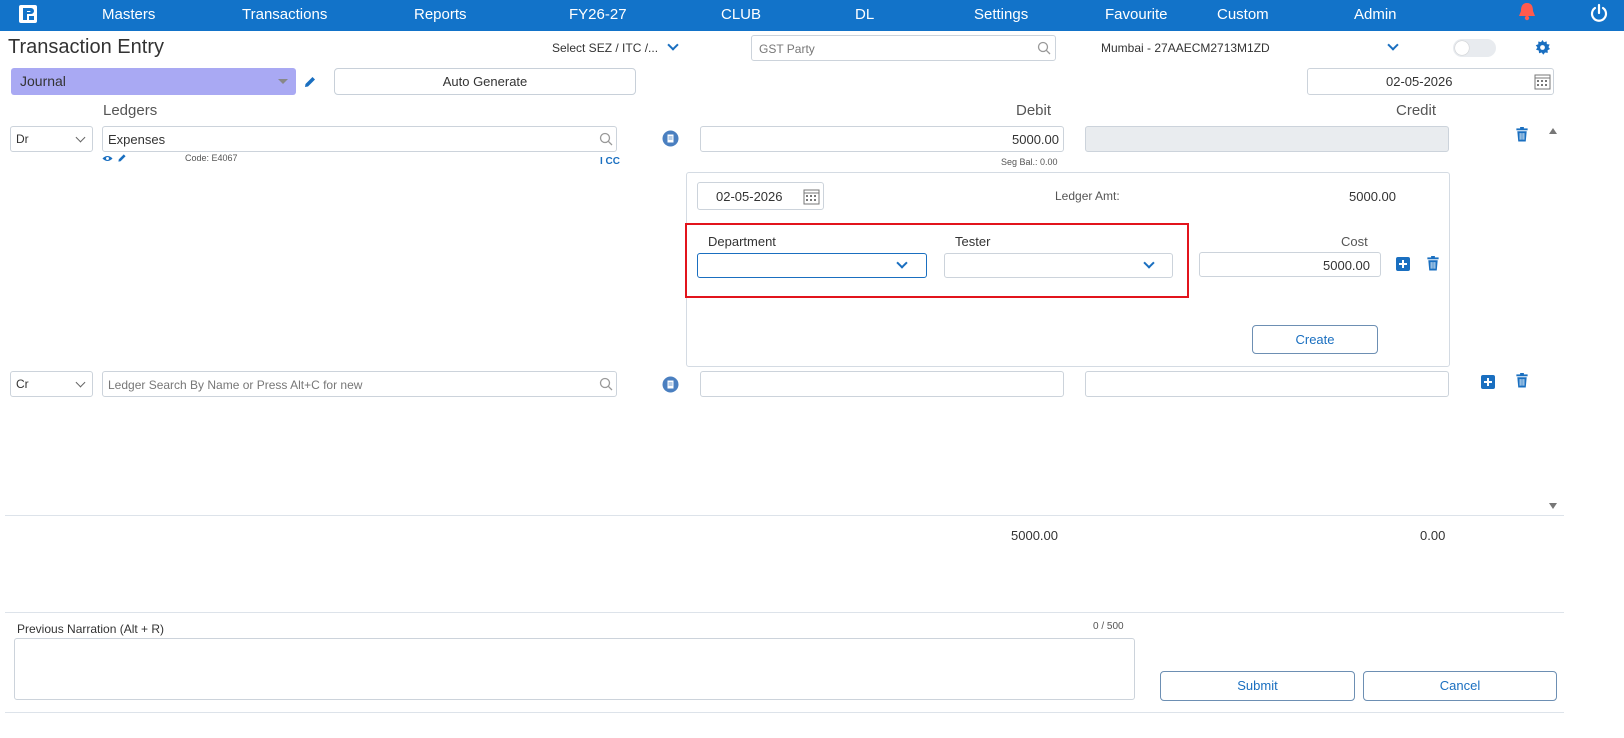 The height and width of the screenshot is (738, 1624). What do you see at coordinates (1136, 14) in the screenshot?
I see `nav-favourite: Favourite` at bounding box center [1136, 14].